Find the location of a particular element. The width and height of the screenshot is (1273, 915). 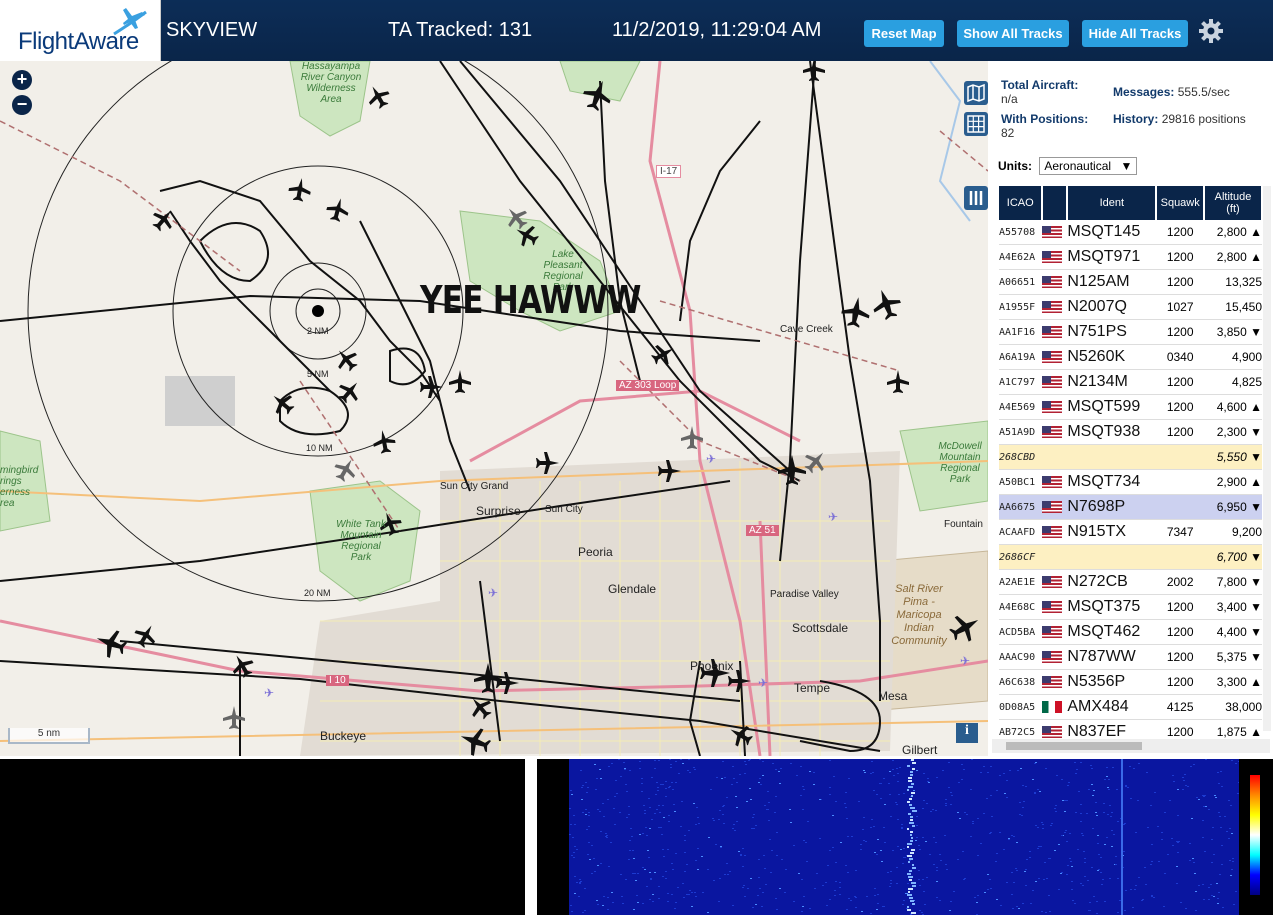

waterfall-noise is located at coordinates (904, 837).